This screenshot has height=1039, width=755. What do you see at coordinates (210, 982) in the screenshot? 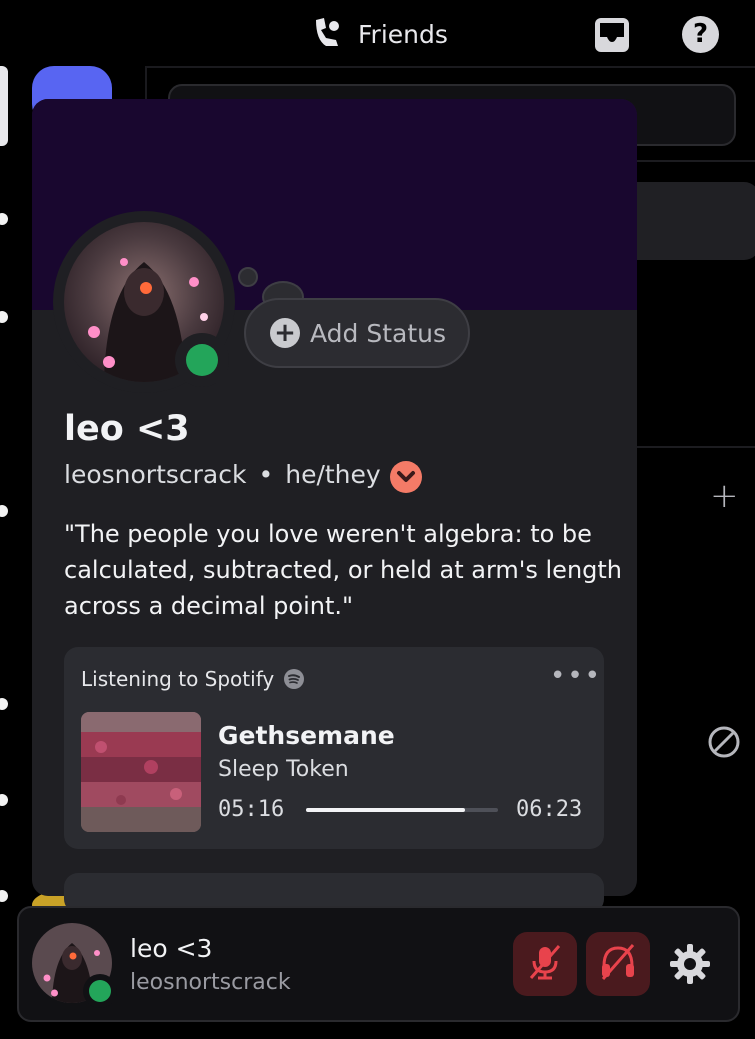
I see `user-panel-username: leosnortscrack` at bounding box center [210, 982].